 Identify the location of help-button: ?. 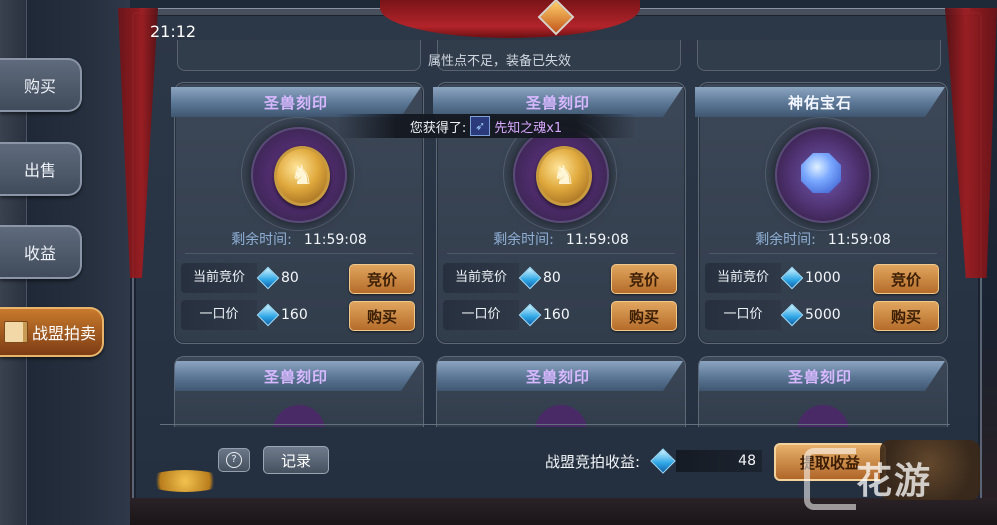
(234, 460).